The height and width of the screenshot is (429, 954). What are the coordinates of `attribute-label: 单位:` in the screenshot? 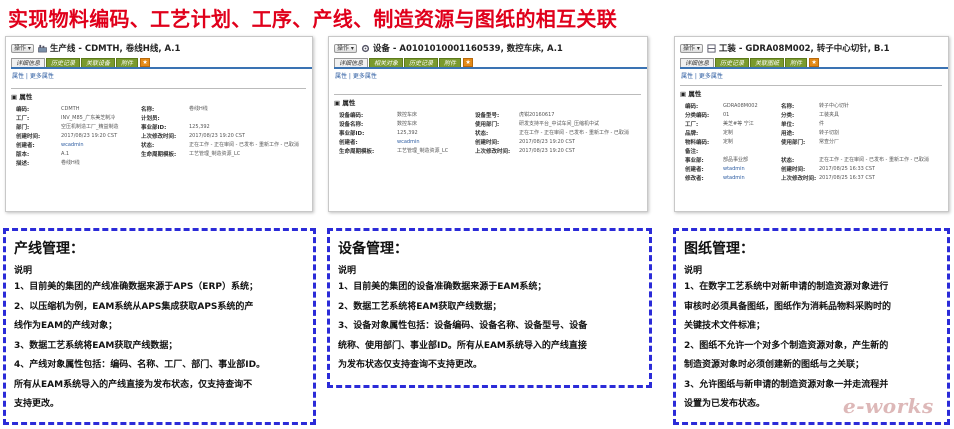 It's located at (788, 124).